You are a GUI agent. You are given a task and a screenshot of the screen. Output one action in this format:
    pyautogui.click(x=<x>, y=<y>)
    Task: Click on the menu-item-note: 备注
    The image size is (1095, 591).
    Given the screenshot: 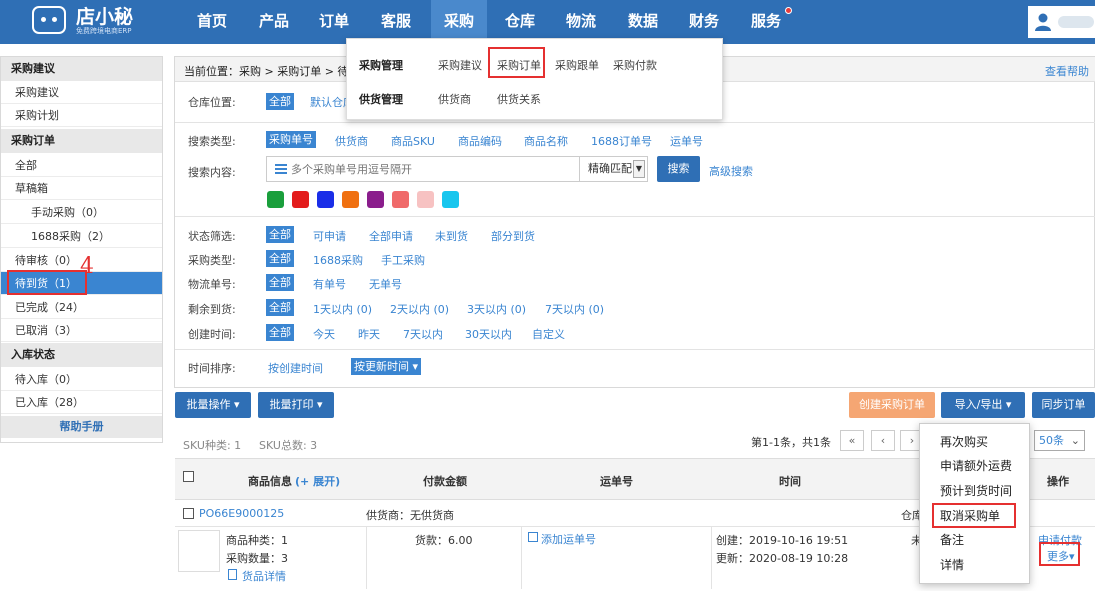 What is the action you would take?
    pyautogui.click(x=974, y=540)
    